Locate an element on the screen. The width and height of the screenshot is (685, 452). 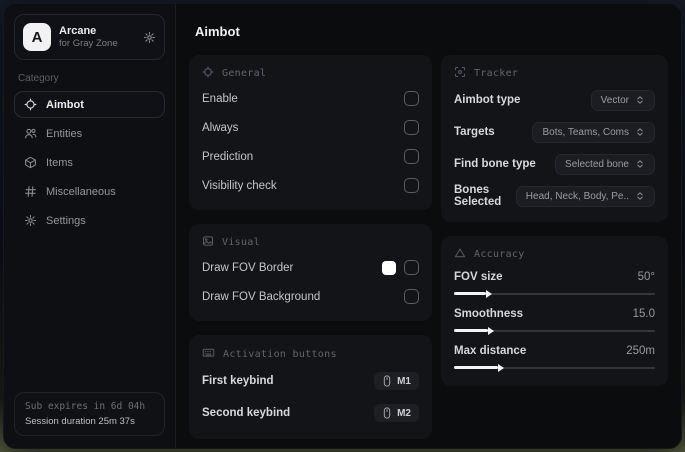
users-icon is located at coordinates (30, 133).